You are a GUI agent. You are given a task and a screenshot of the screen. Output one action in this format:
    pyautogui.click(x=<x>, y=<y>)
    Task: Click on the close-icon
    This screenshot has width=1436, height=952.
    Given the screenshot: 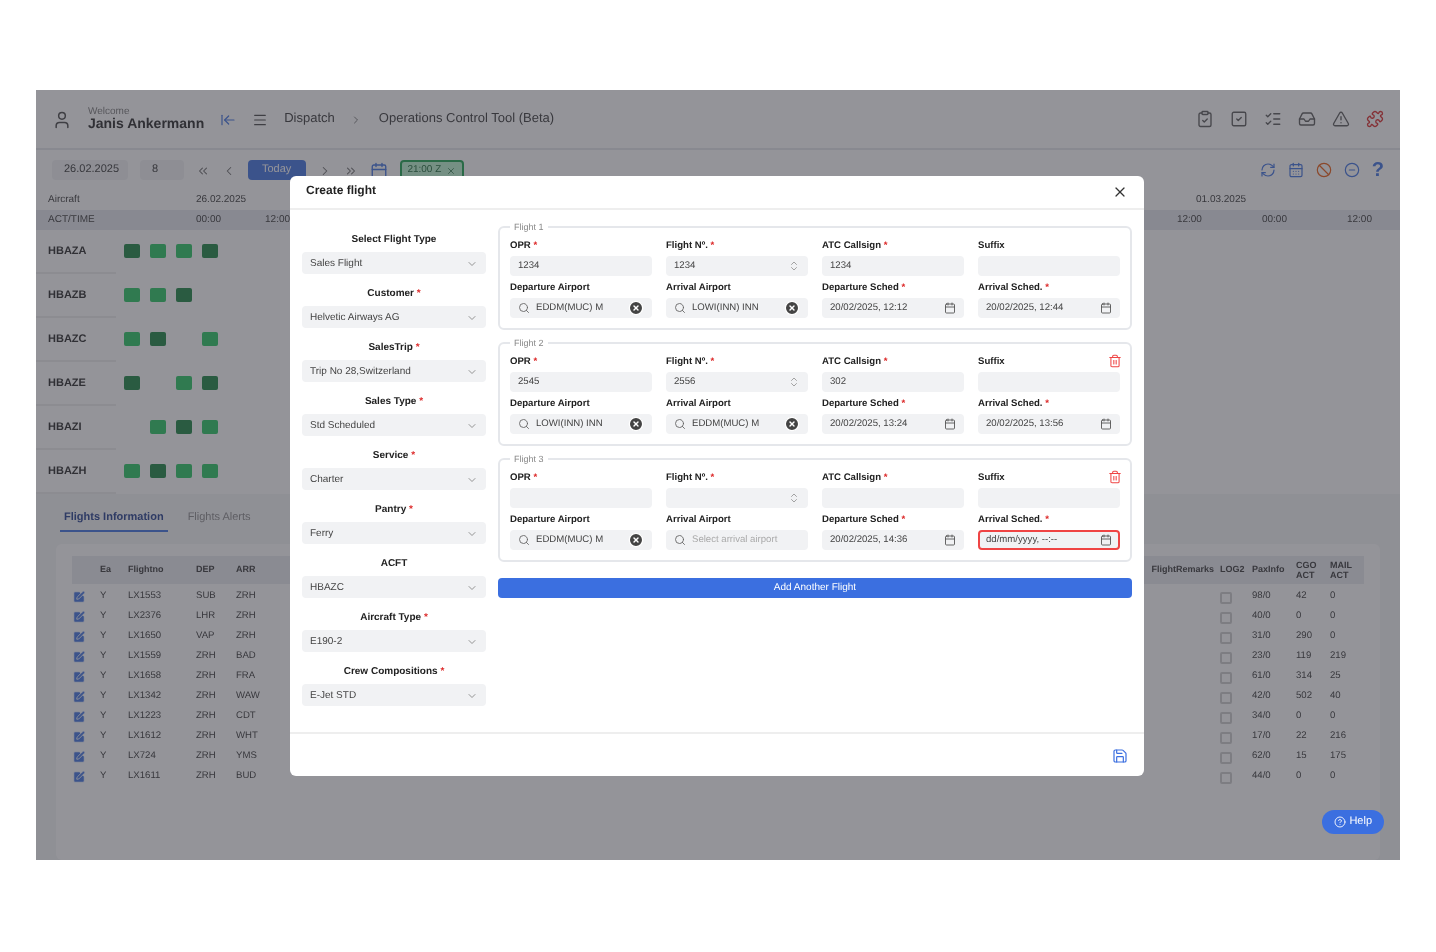 What is the action you would take?
    pyautogui.click(x=1120, y=192)
    